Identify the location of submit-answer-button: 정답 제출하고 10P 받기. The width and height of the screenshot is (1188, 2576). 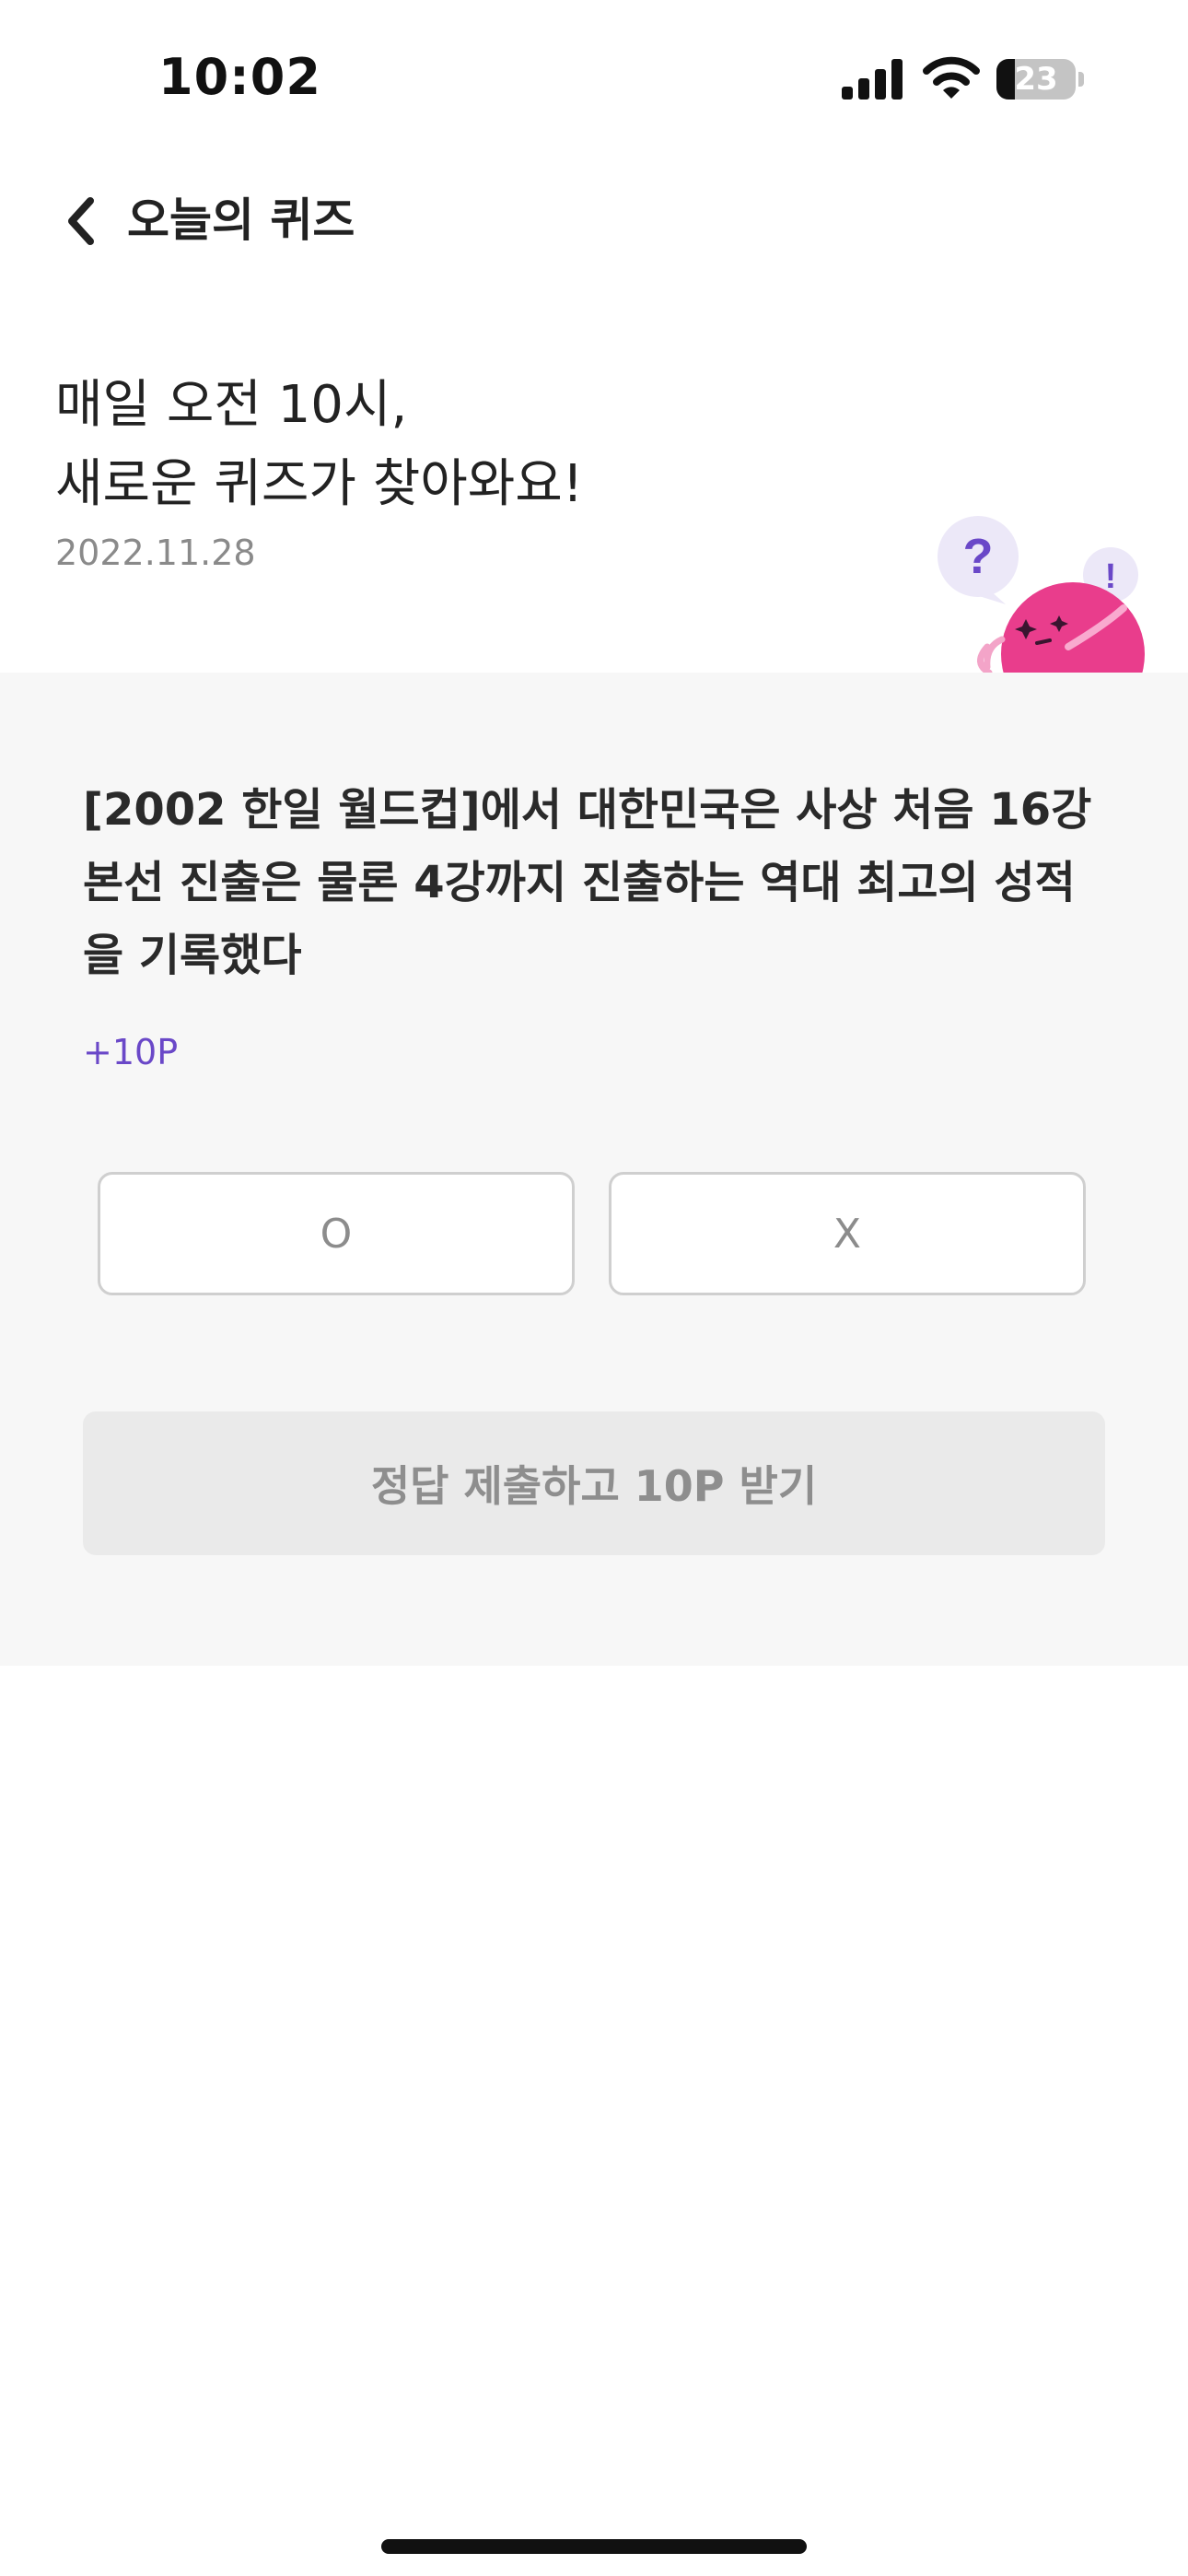
(594, 1483).